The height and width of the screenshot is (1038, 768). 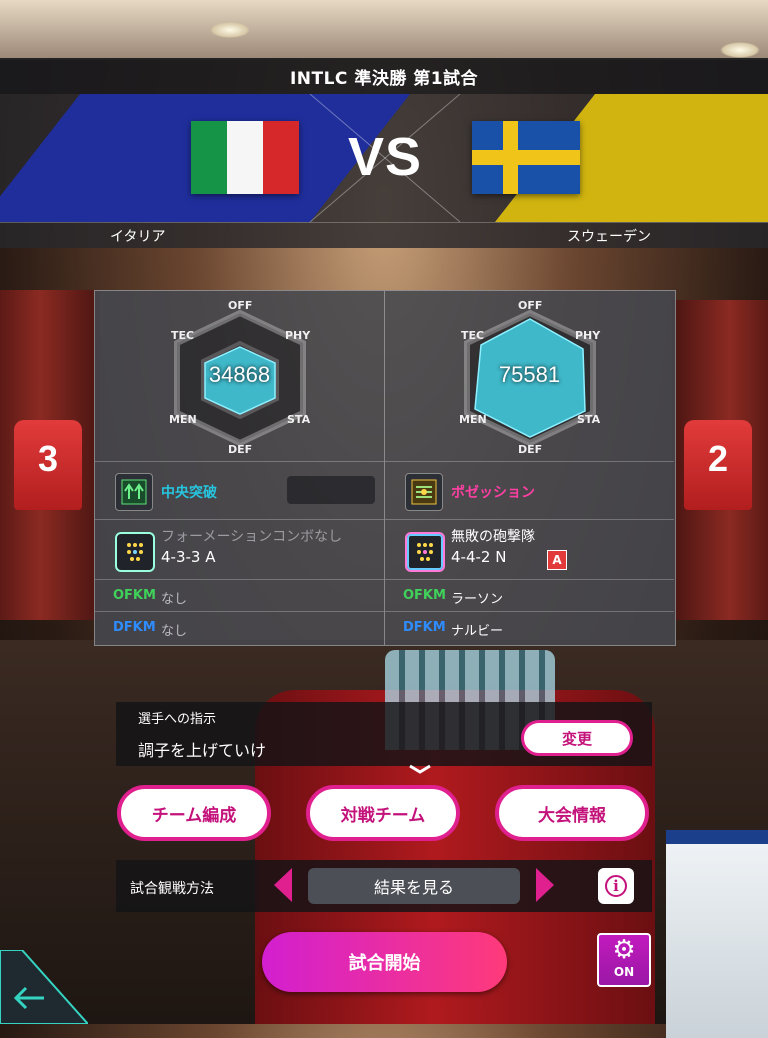 I want to click on formation-rank-badge: A, so click(x=557, y=560).